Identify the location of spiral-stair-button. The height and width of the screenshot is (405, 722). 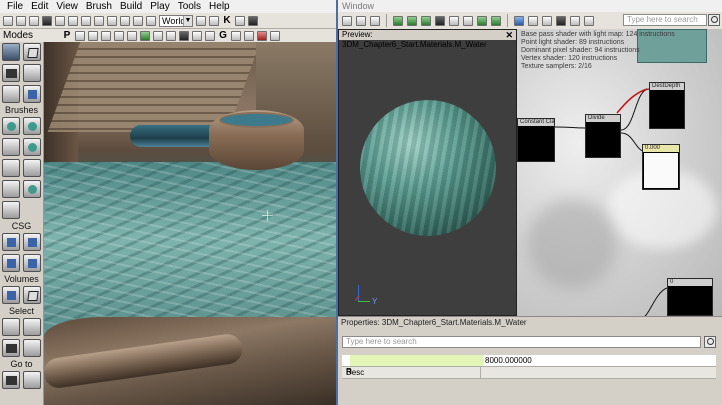
(11, 189).